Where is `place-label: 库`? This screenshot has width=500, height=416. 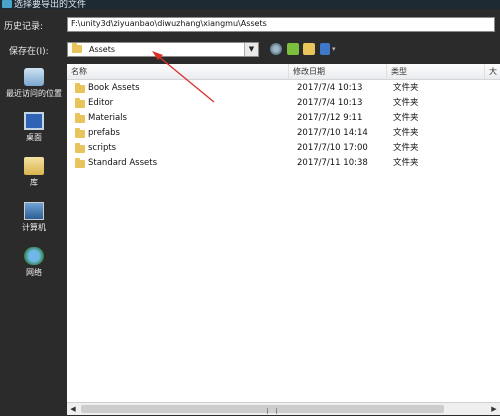
place-label: 库 is located at coordinates (34, 182).